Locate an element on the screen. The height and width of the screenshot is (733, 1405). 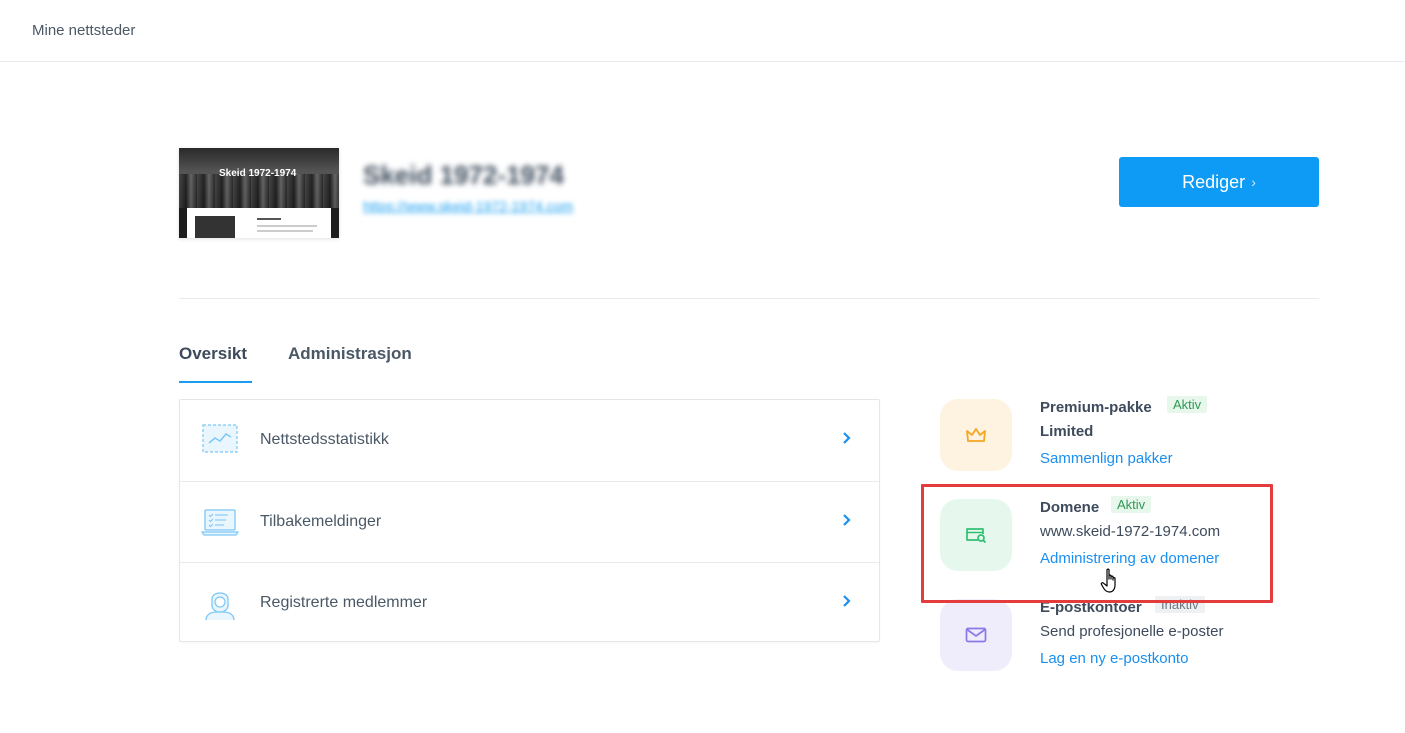
compare-packages-link: Sammenlign pakker is located at coordinates (1106, 458).